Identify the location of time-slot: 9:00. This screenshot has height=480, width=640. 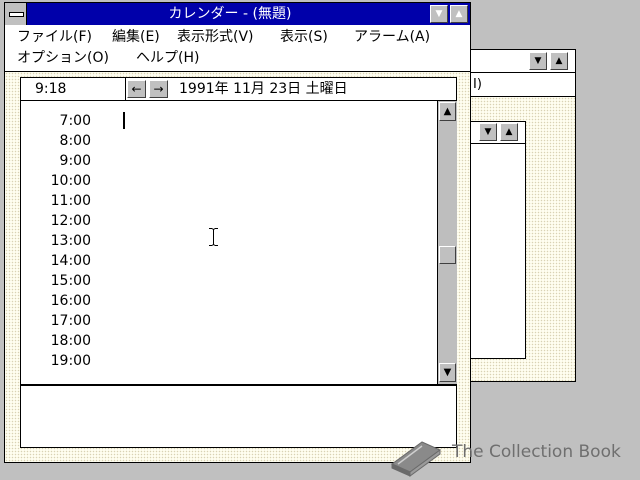
(56, 161).